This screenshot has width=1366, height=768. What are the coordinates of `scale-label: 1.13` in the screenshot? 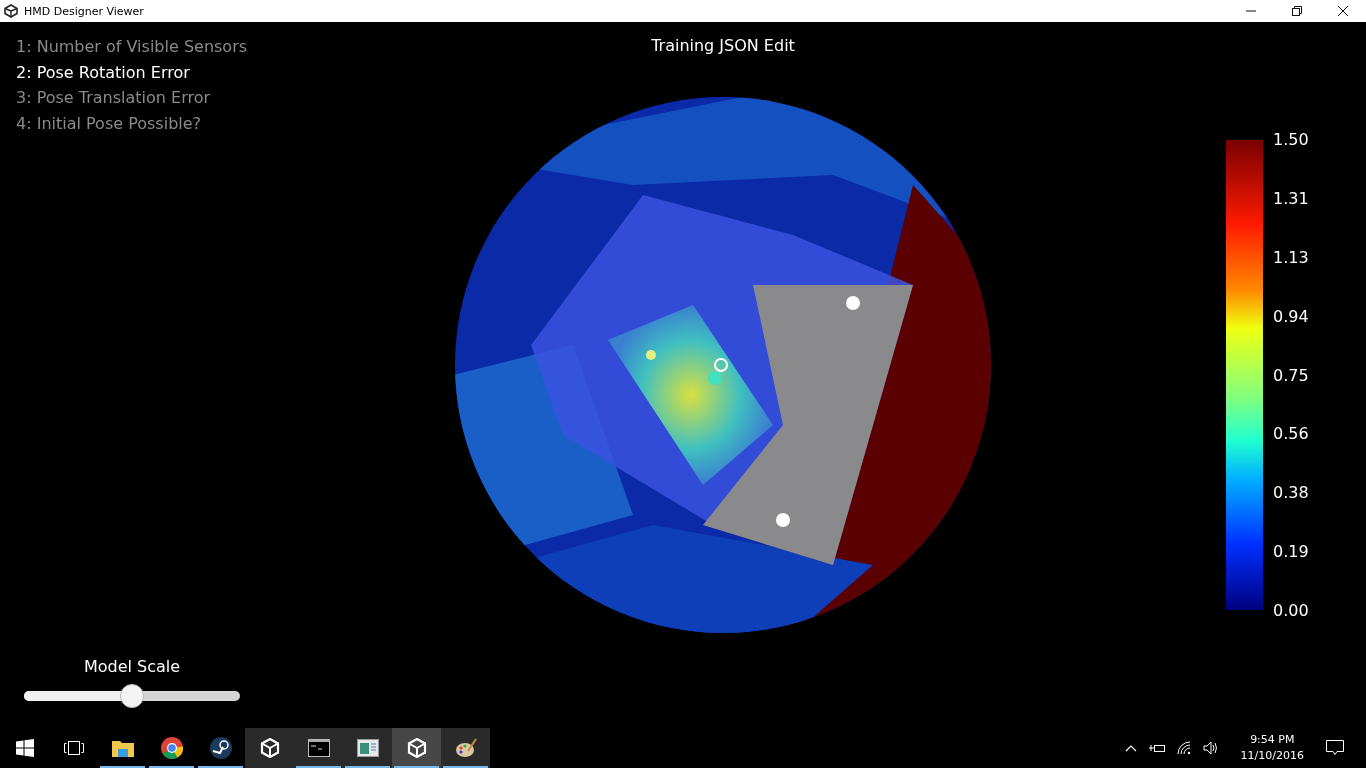 It's located at (1291, 257).